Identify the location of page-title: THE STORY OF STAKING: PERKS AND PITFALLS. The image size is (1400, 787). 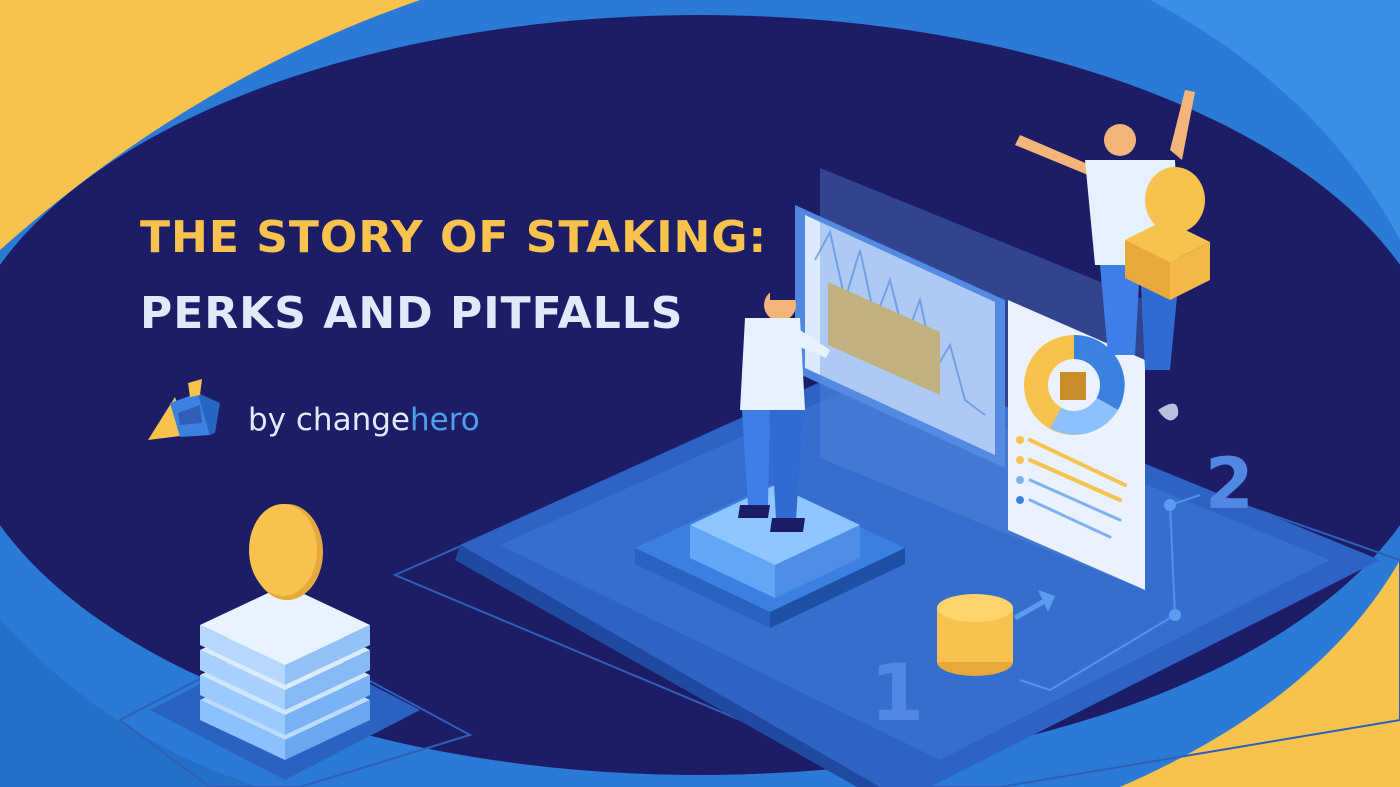
(453, 276).